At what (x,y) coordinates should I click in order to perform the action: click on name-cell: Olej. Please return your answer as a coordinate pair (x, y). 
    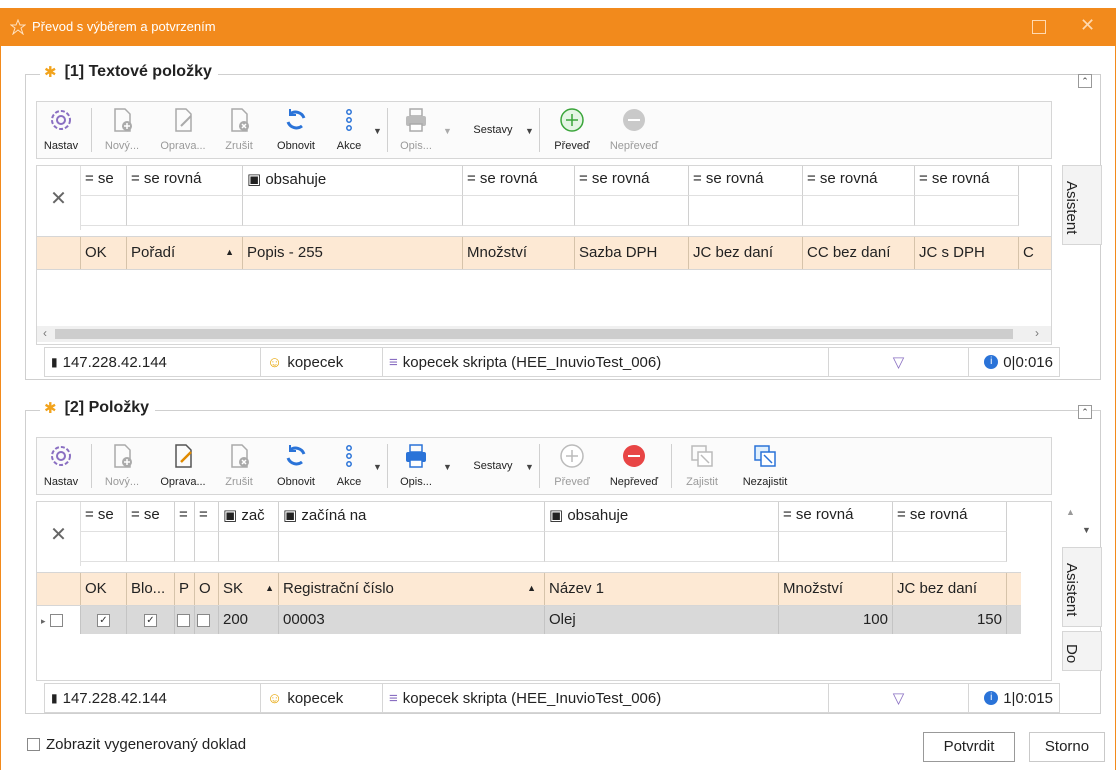
    Looking at the image, I should click on (662, 620).